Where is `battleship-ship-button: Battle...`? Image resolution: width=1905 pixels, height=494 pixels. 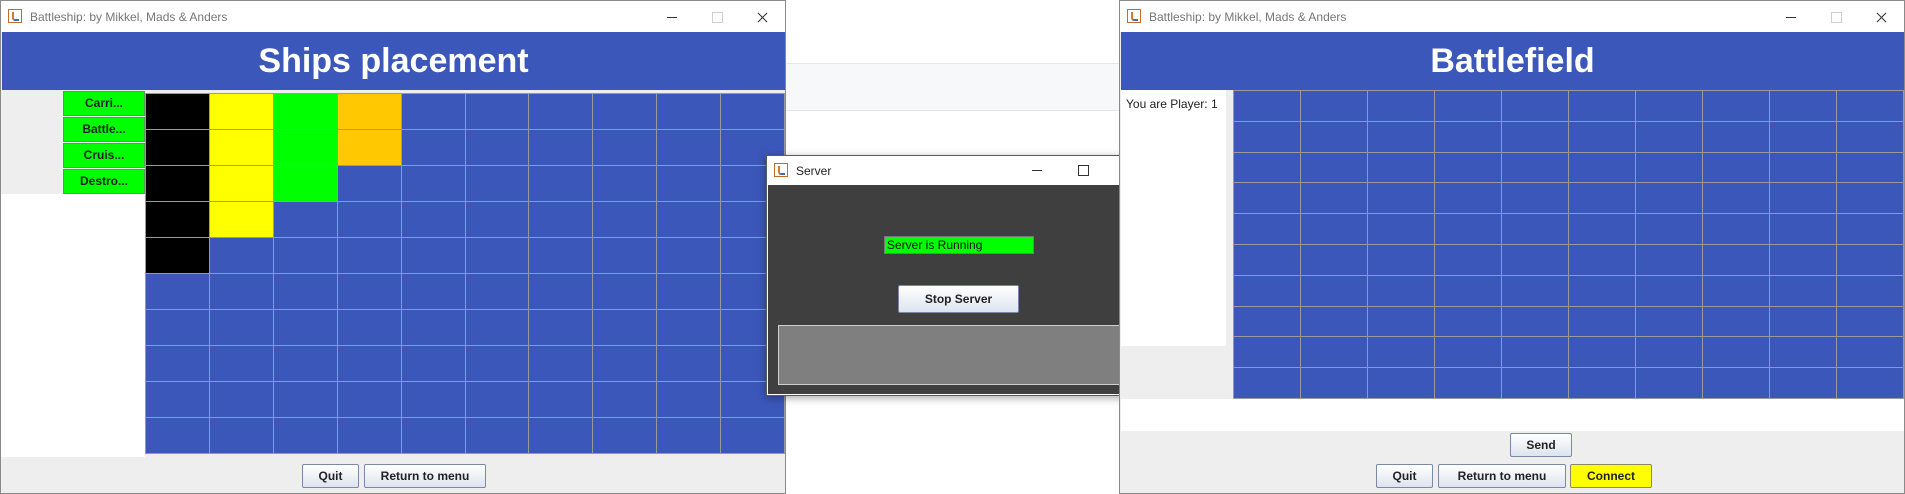
battleship-ship-button: Battle... is located at coordinates (104, 129).